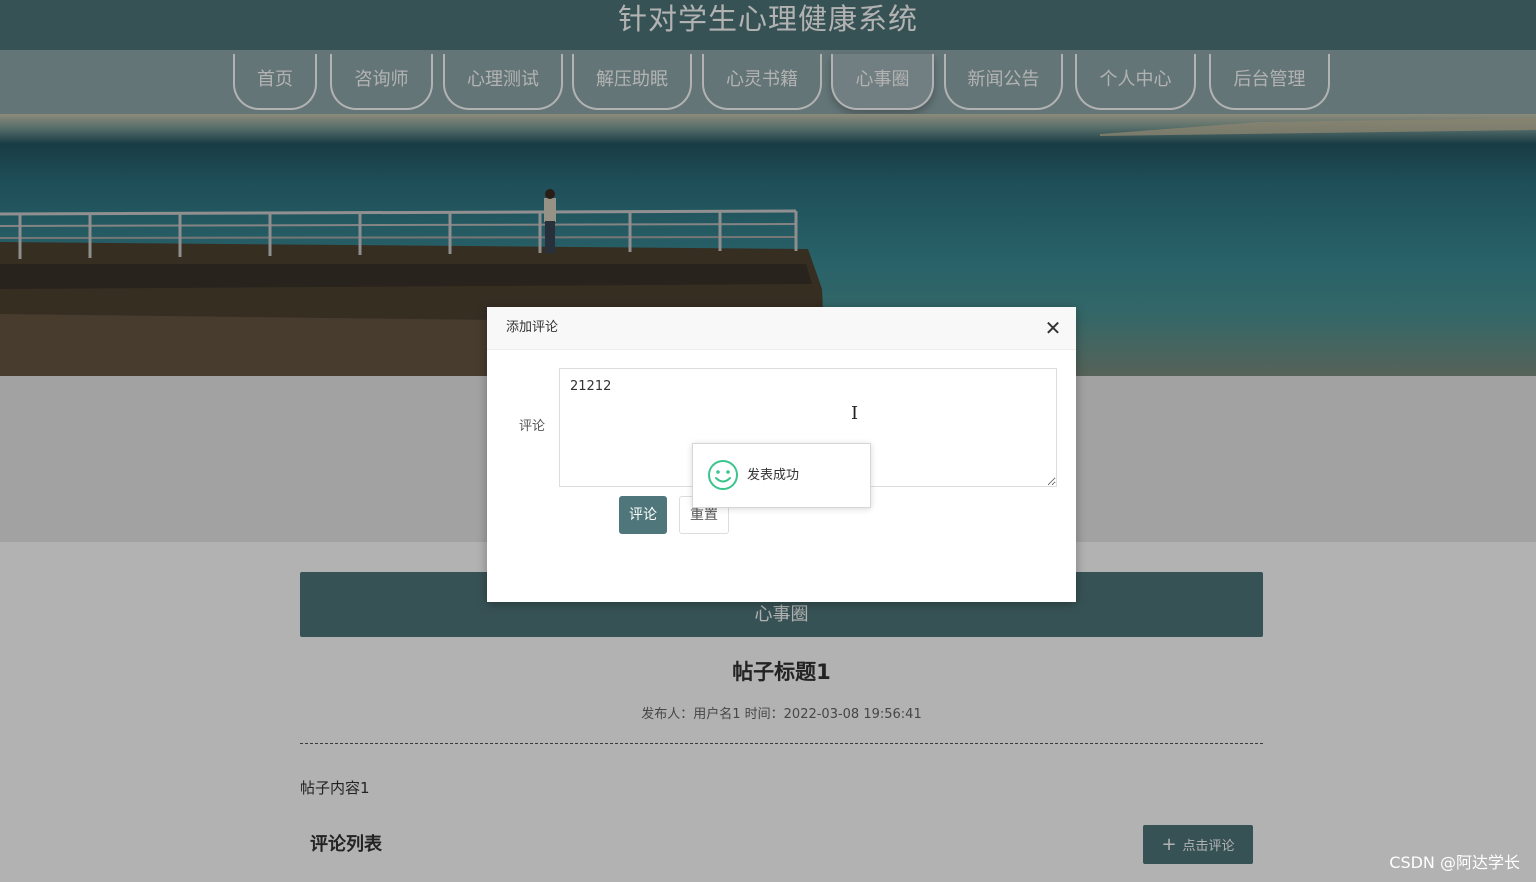 Image resolution: width=1536 pixels, height=882 pixels. I want to click on text-cursor-icon: I, so click(855, 413).